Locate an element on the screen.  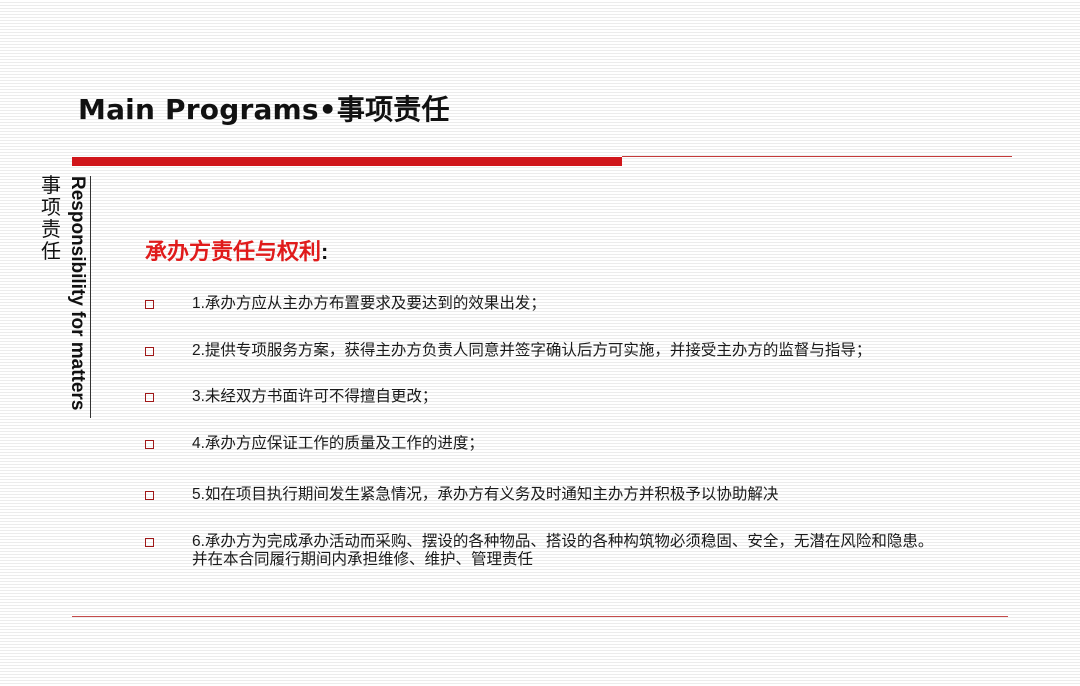
list-item: 3.未经双方书面许可不得擅自更改； is located at coordinates (602, 397).